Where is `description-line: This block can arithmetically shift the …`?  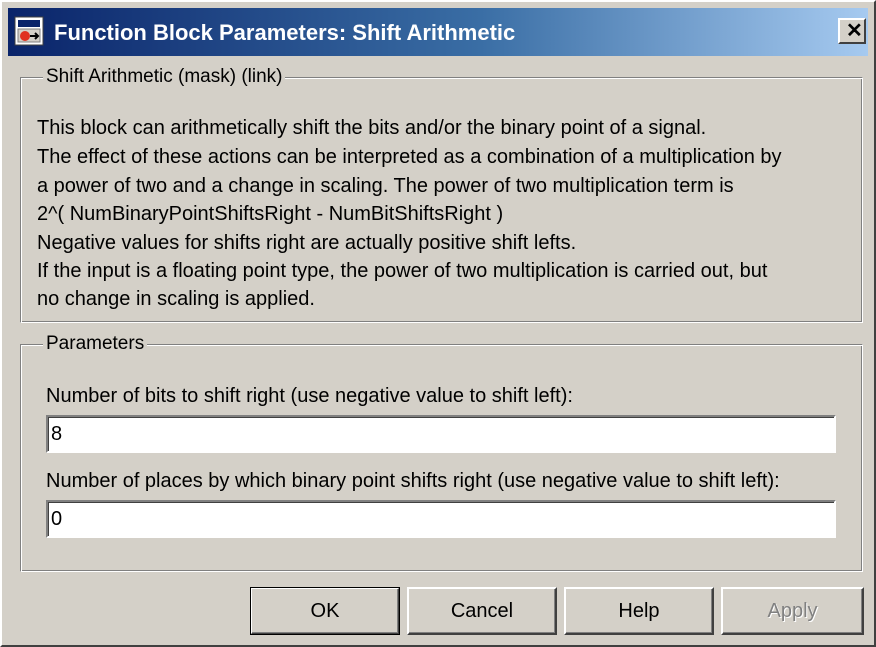
description-line: This block can arithmetically shift the … is located at coordinates (372, 128).